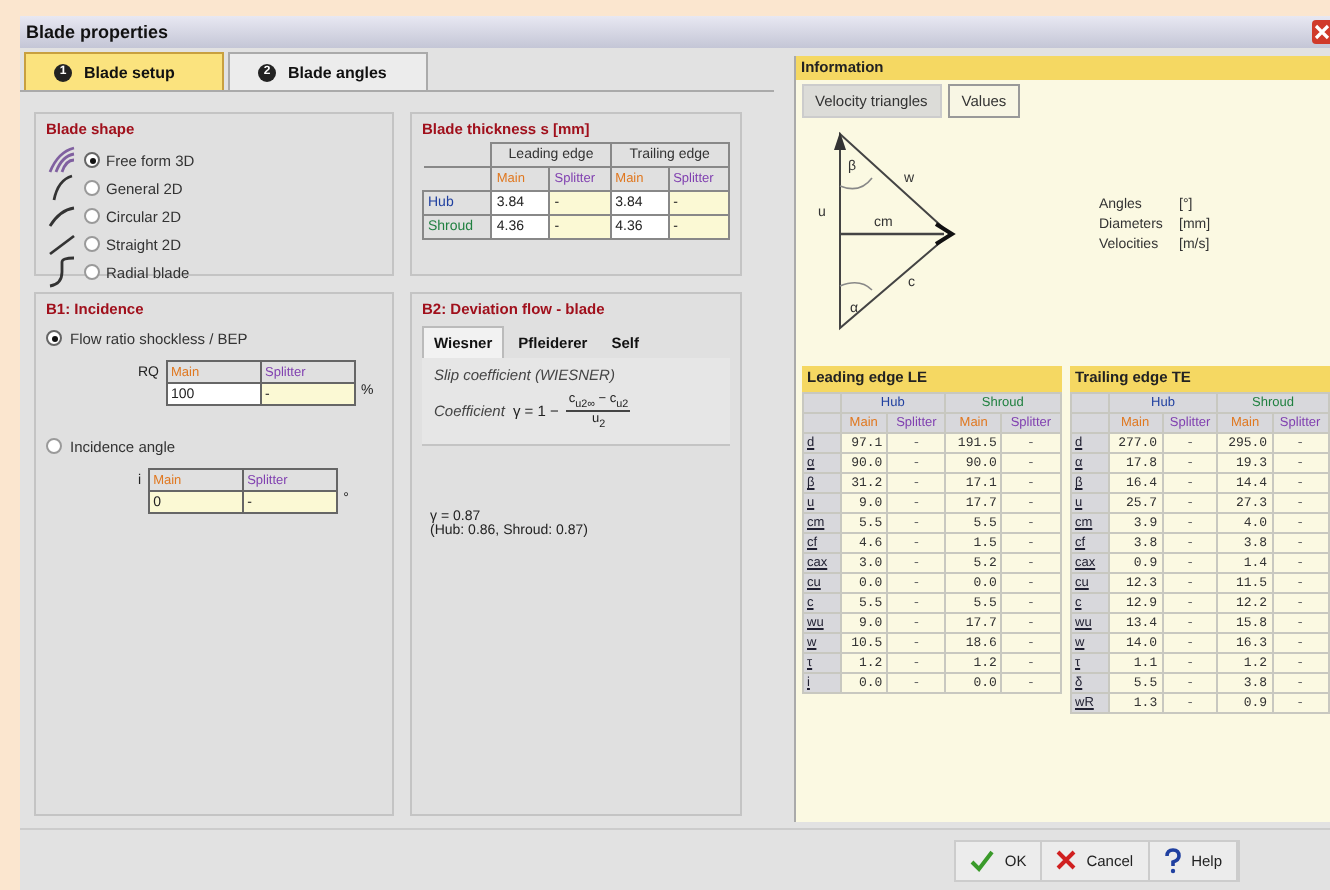 This screenshot has width=1330, height=890. What do you see at coordinates (97, 32) in the screenshot?
I see `window-title: Blade properties` at bounding box center [97, 32].